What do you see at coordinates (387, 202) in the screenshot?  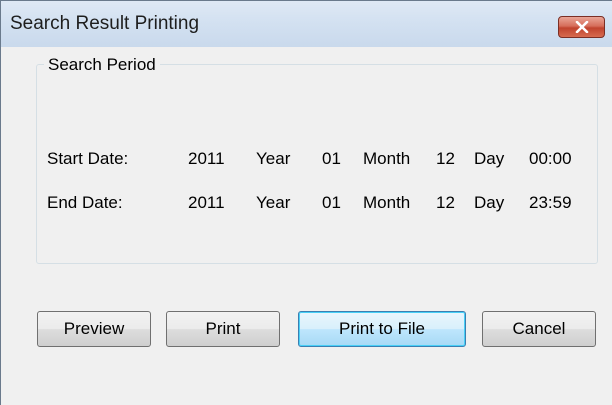 I see `end-month-unit: Month` at bounding box center [387, 202].